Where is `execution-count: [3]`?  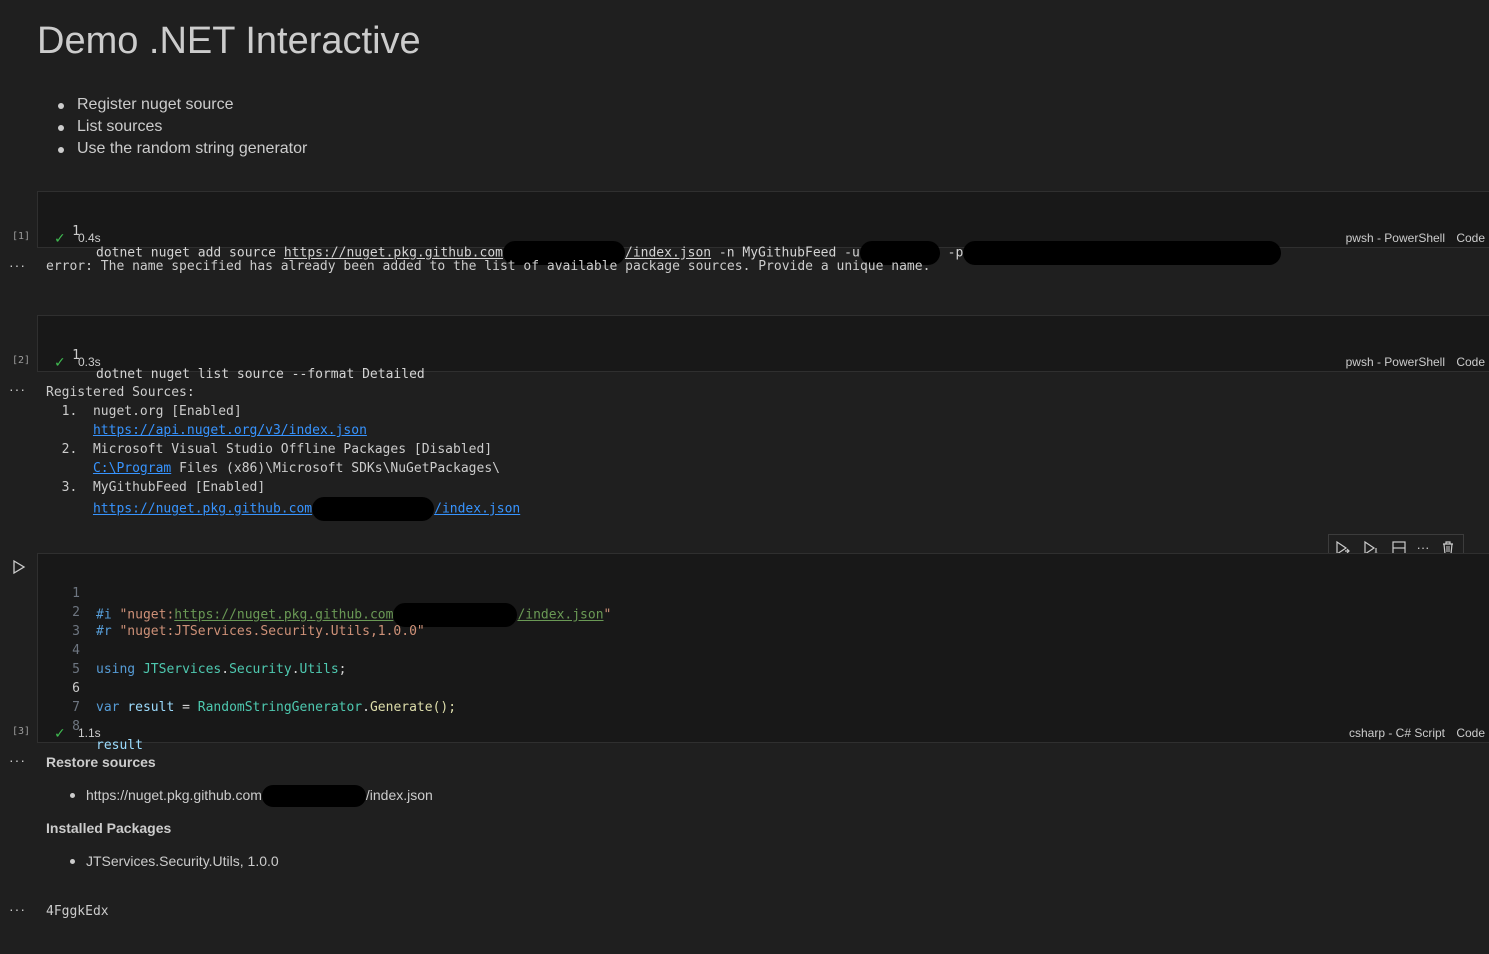
execution-count: [3] is located at coordinates (21, 731).